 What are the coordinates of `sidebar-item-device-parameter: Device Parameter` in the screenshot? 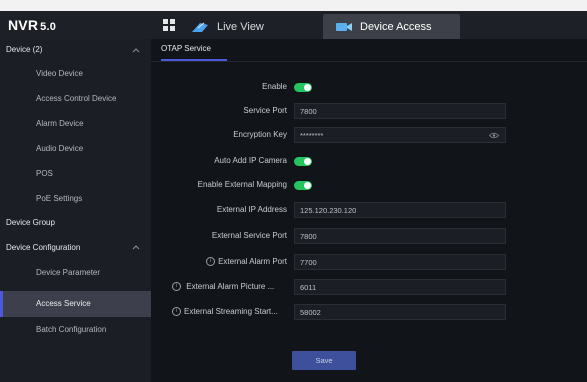 It's located at (75, 272).